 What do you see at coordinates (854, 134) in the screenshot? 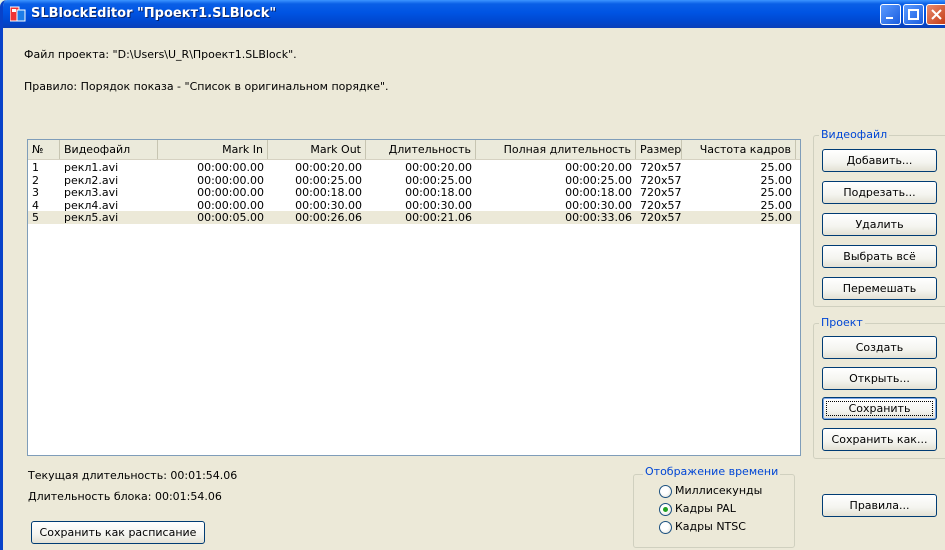
I see `video-group-legend: Видеофайл` at bounding box center [854, 134].